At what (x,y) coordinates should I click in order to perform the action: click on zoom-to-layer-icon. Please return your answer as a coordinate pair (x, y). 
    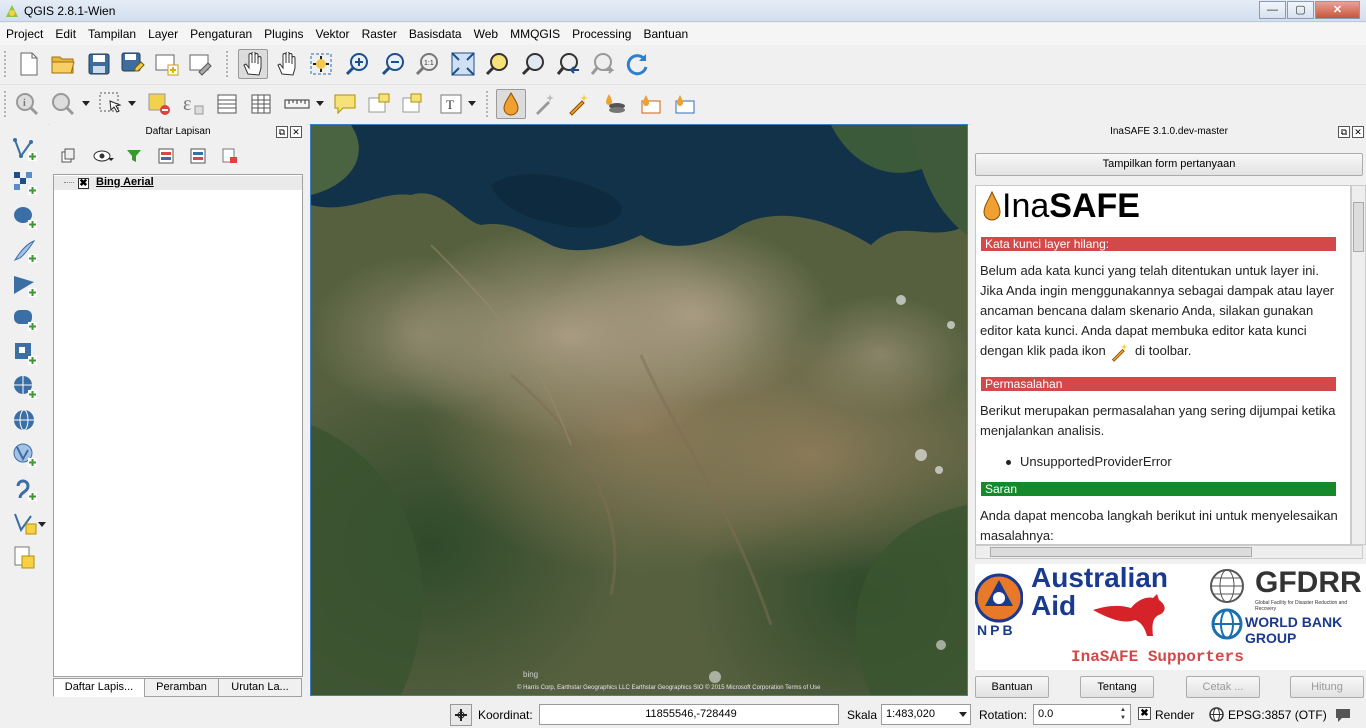
    Looking at the image, I should click on (533, 64).